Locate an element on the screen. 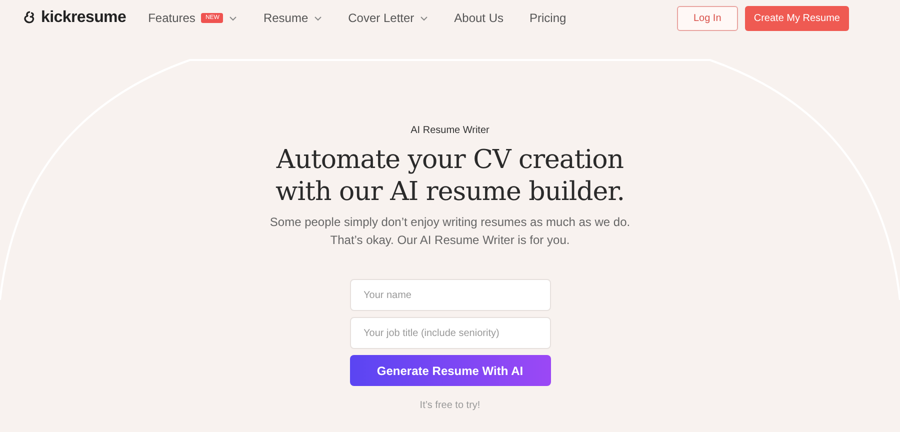  hero-title: Automate your CV creation with our AI resume builder. is located at coordinates (450, 176).